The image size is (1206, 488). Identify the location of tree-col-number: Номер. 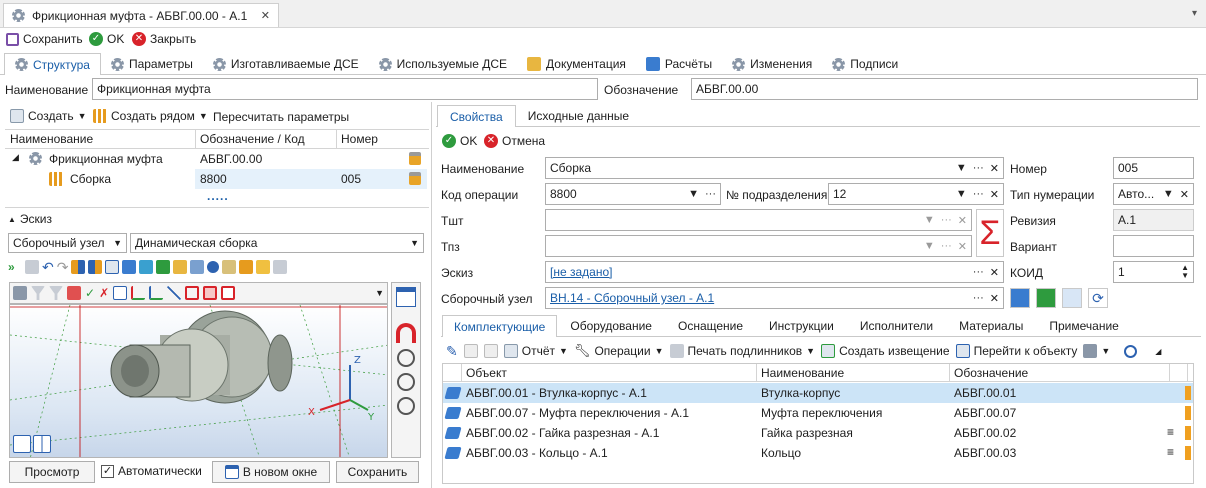
(359, 139).